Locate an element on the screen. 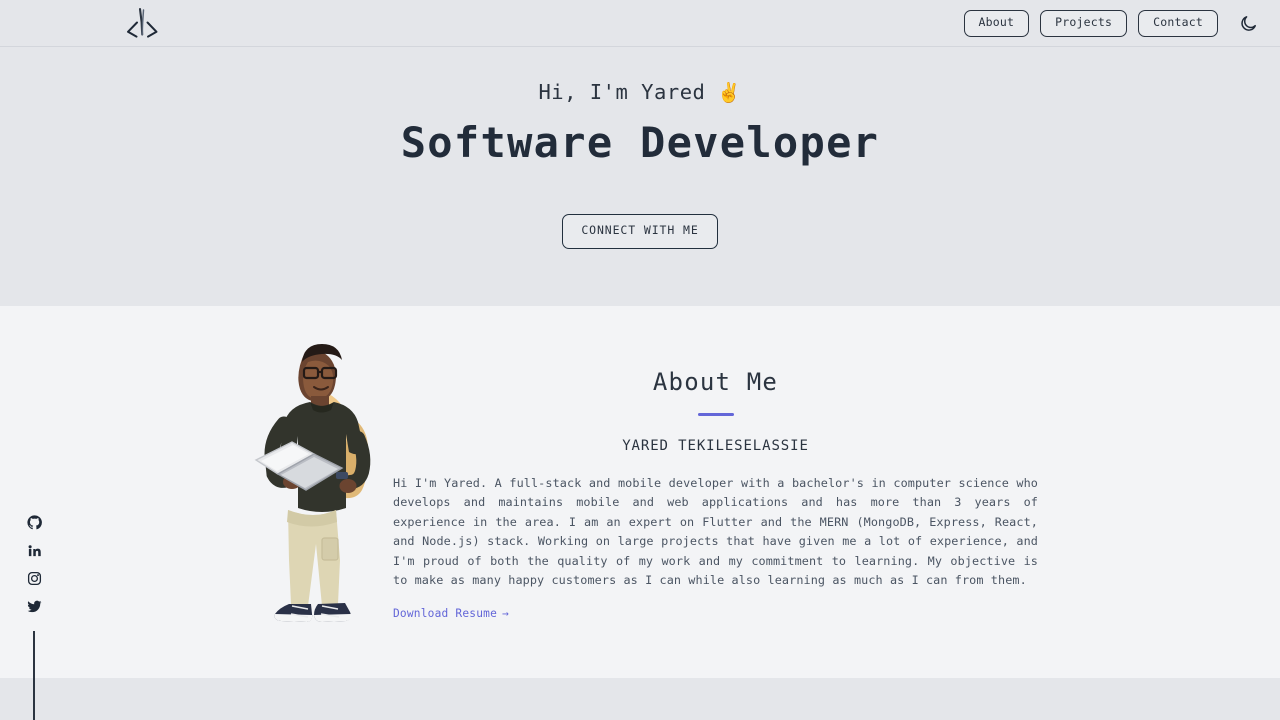  instagram-icon is located at coordinates (34, 578).